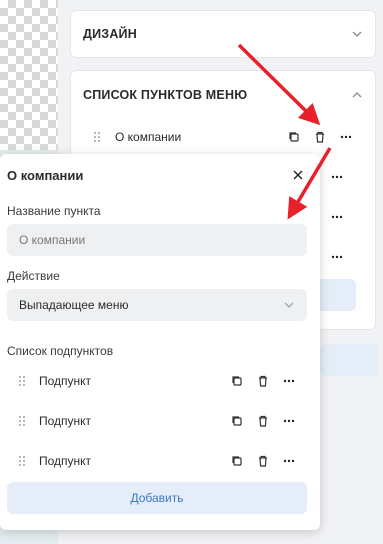 This screenshot has height=544, width=383. I want to click on design-section: ДИЗАЙН, so click(223, 34).